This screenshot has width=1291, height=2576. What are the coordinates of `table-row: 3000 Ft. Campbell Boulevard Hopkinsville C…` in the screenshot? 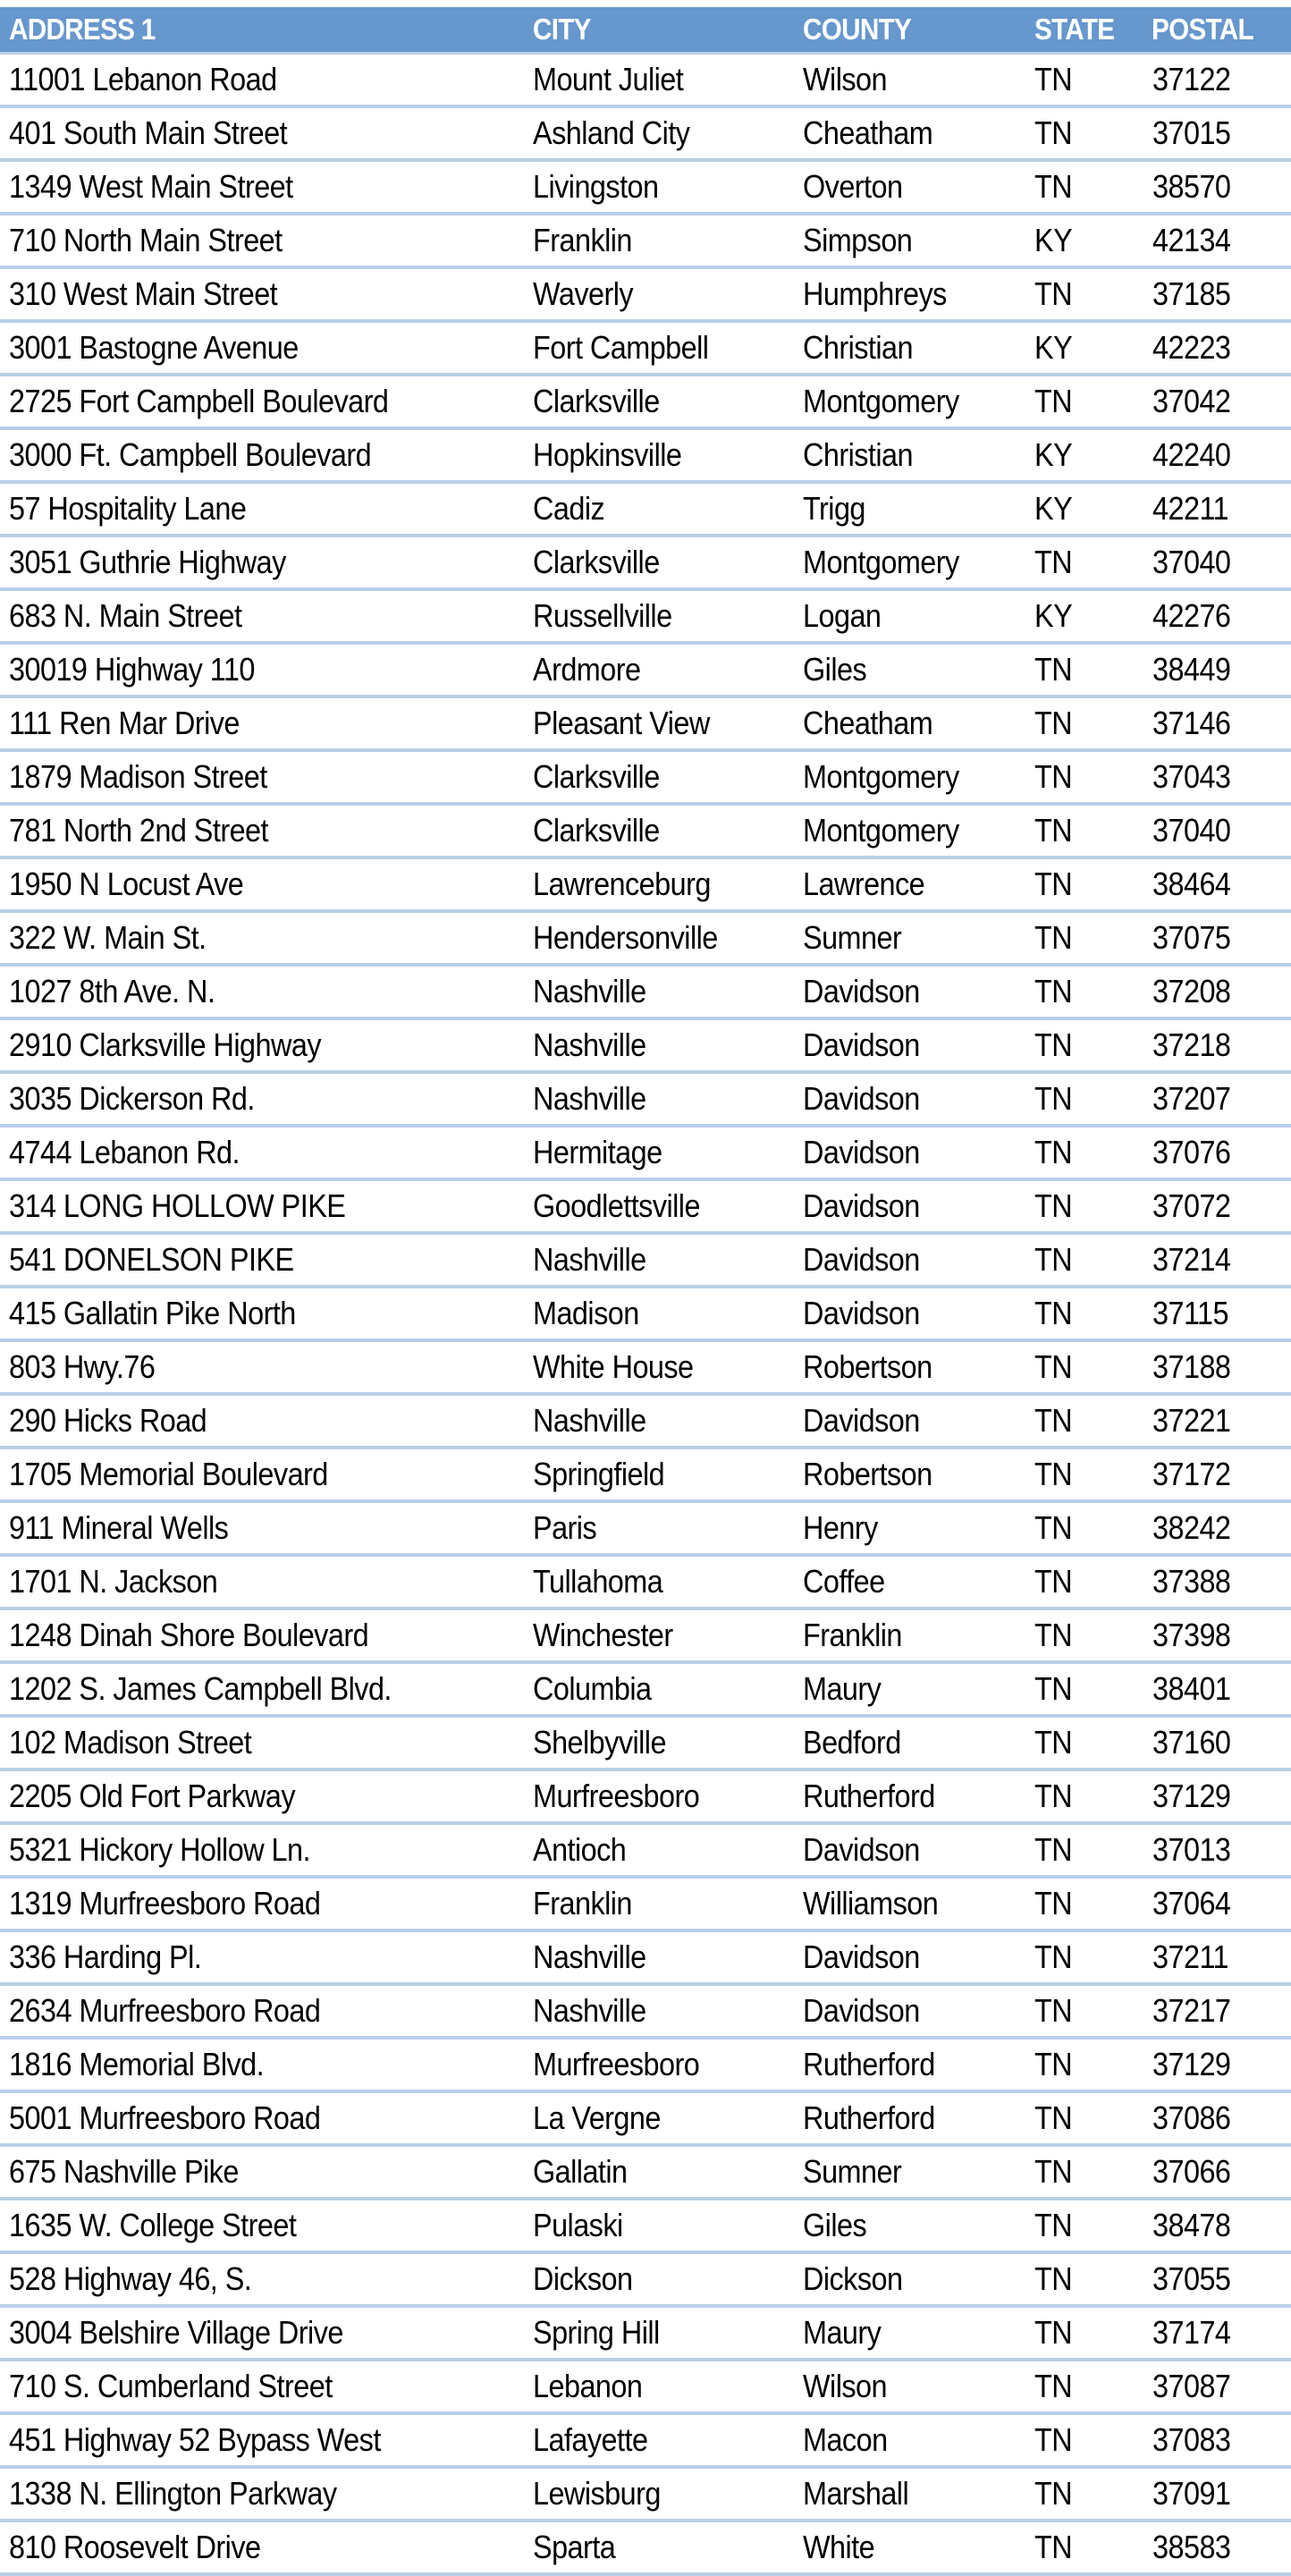 It's located at (645, 457).